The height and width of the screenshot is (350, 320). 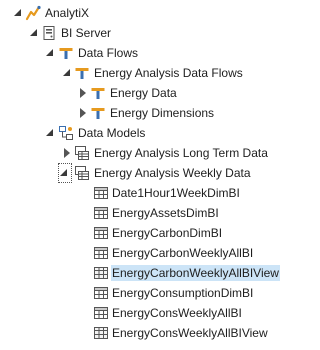 I want to click on table-label: Date1Hour1WeekDimBI, so click(x=176, y=193).